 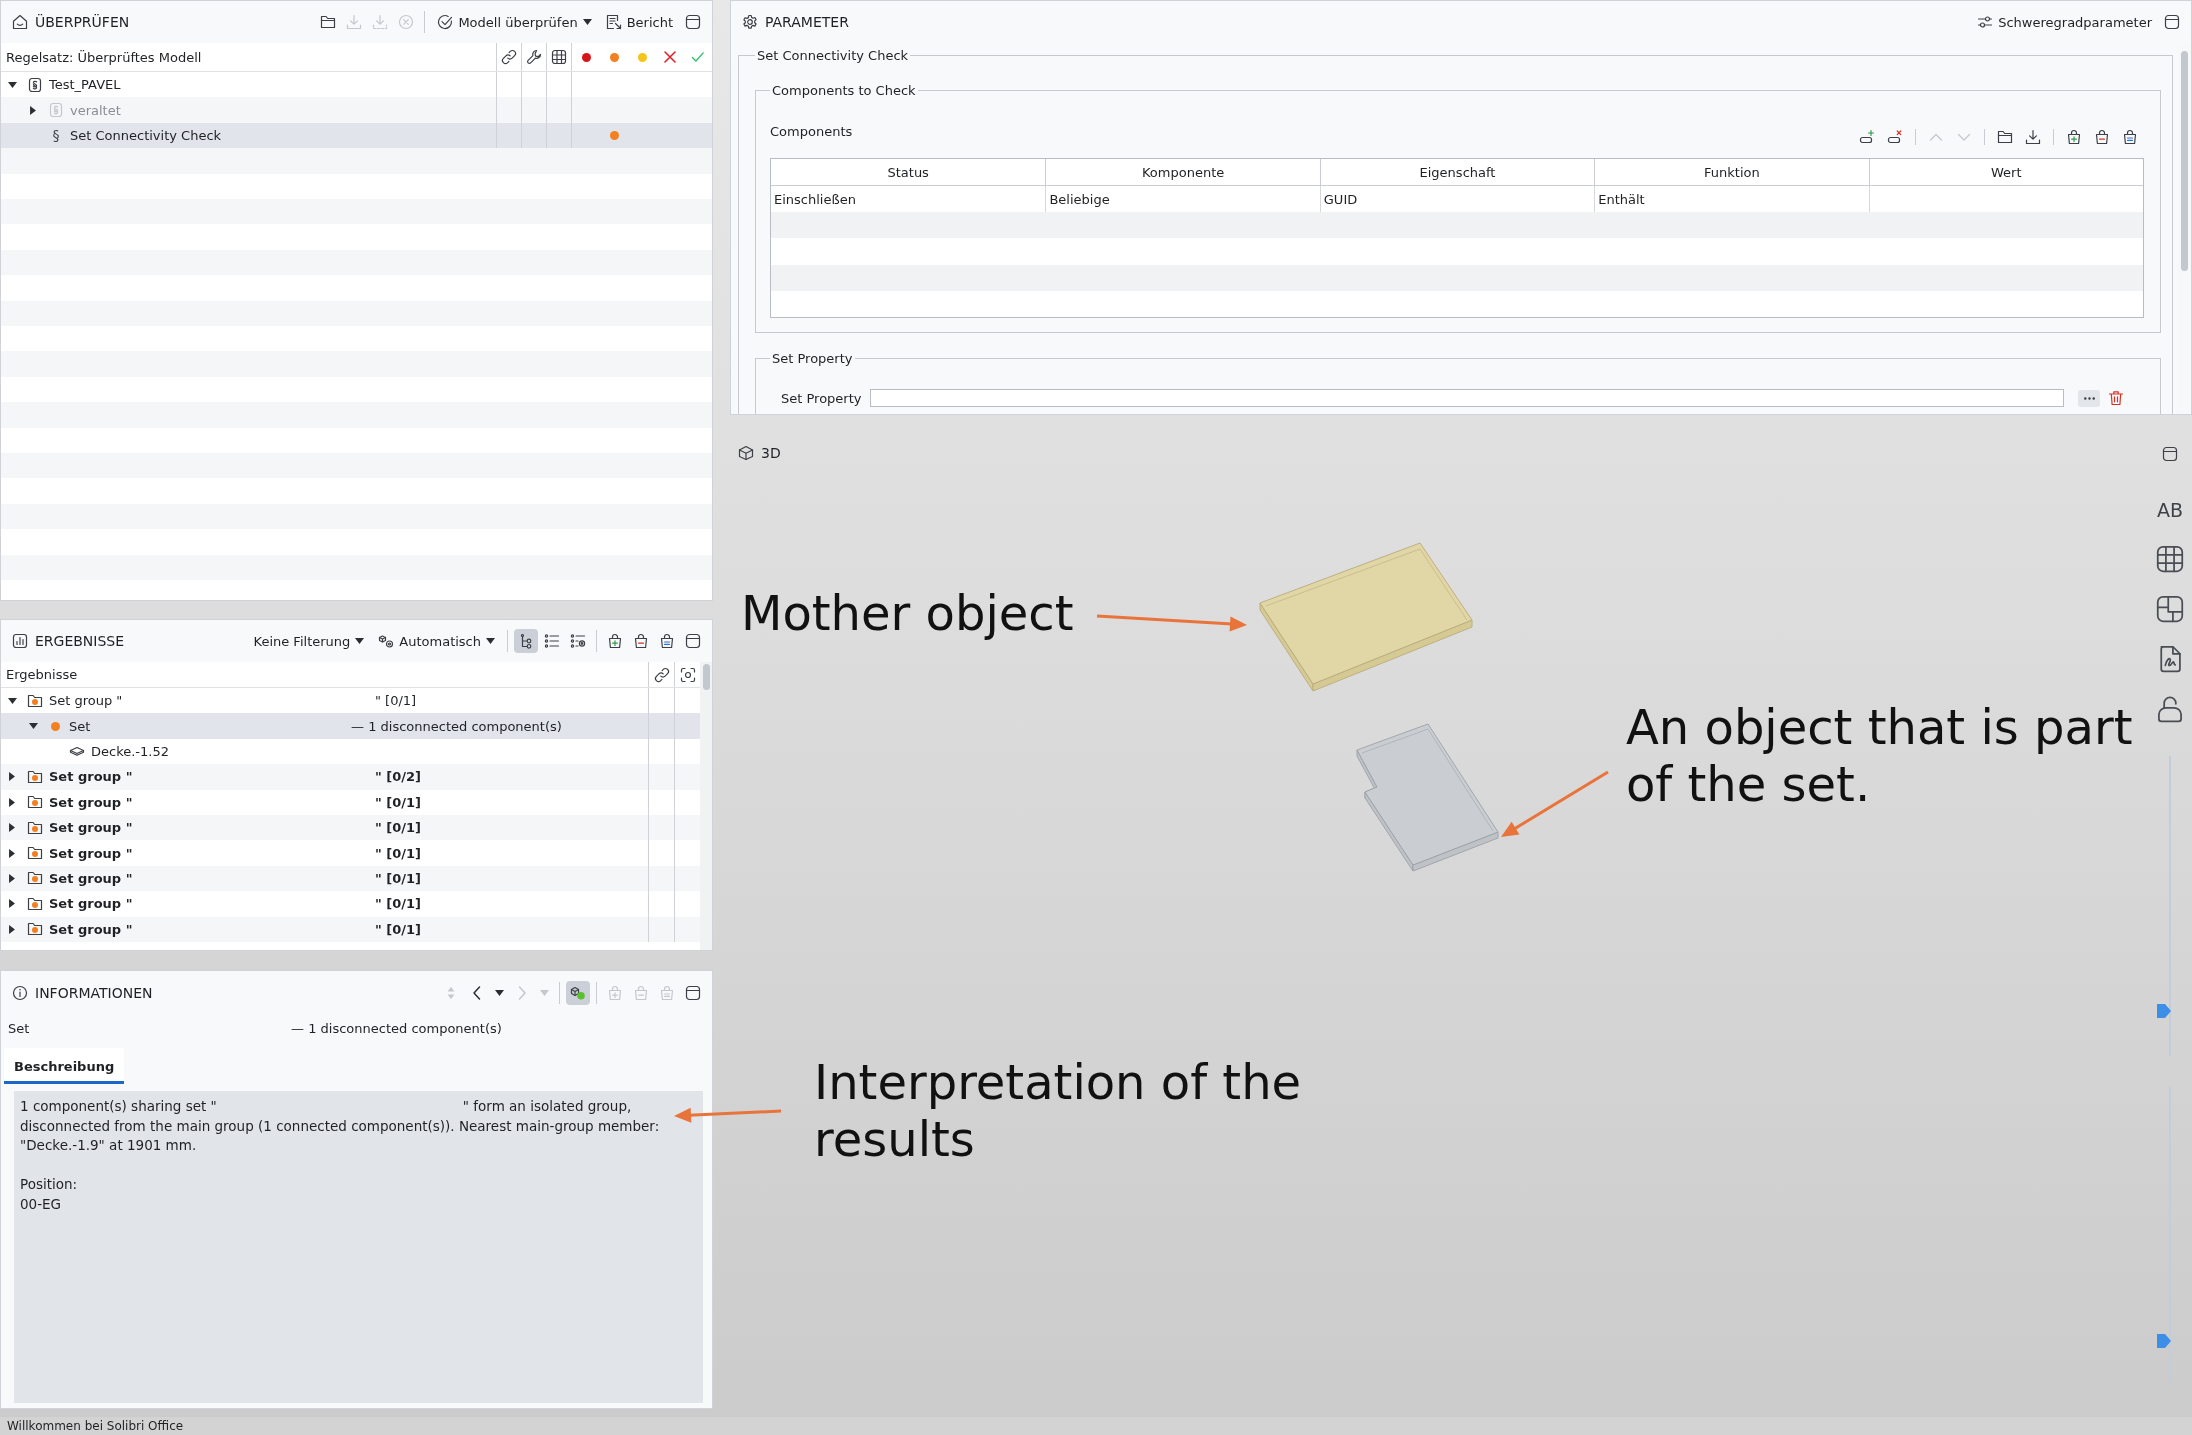 What do you see at coordinates (42, 674) in the screenshot?
I see `column-header: Ergebnisse` at bounding box center [42, 674].